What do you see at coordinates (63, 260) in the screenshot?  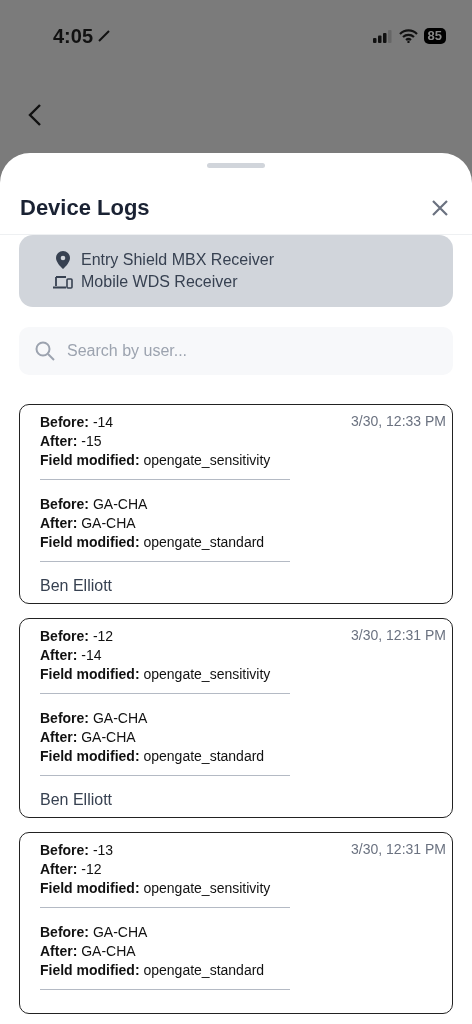 I see `map-pin-icon` at bounding box center [63, 260].